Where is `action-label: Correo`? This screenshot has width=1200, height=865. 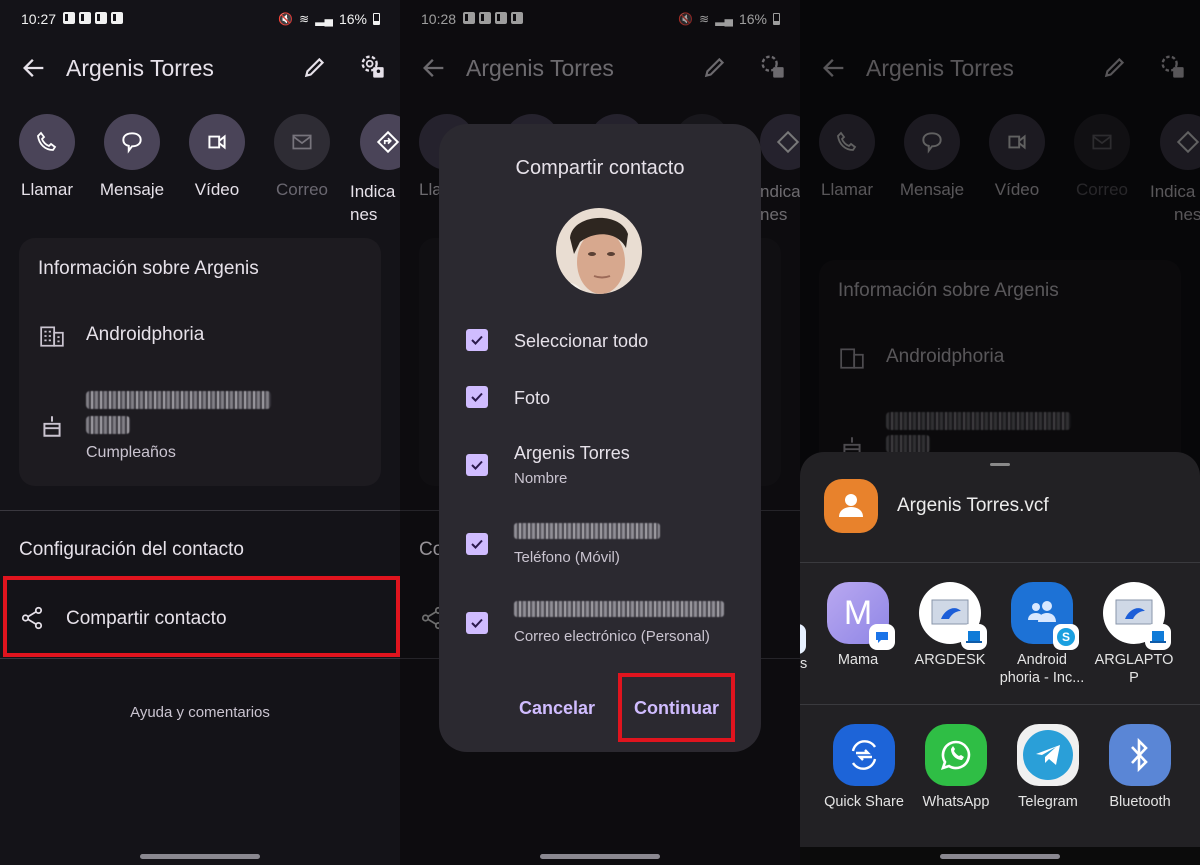
action-label: Correo is located at coordinates (302, 189).